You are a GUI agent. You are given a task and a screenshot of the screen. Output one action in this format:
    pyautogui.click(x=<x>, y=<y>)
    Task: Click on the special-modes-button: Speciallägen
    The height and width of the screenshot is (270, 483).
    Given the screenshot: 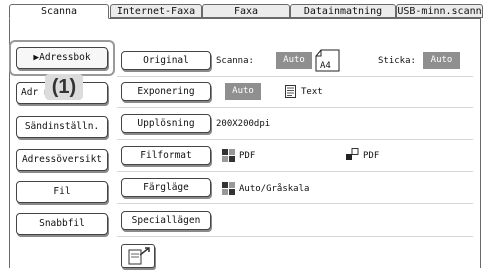 What is the action you would take?
    pyautogui.click(x=166, y=220)
    